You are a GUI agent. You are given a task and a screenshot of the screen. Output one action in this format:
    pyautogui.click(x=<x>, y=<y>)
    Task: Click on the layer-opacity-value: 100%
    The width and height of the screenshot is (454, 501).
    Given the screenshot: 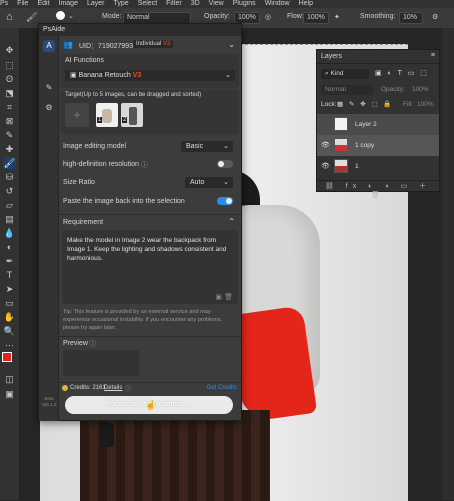 What is the action you would take?
    pyautogui.click(x=420, y=89)
    